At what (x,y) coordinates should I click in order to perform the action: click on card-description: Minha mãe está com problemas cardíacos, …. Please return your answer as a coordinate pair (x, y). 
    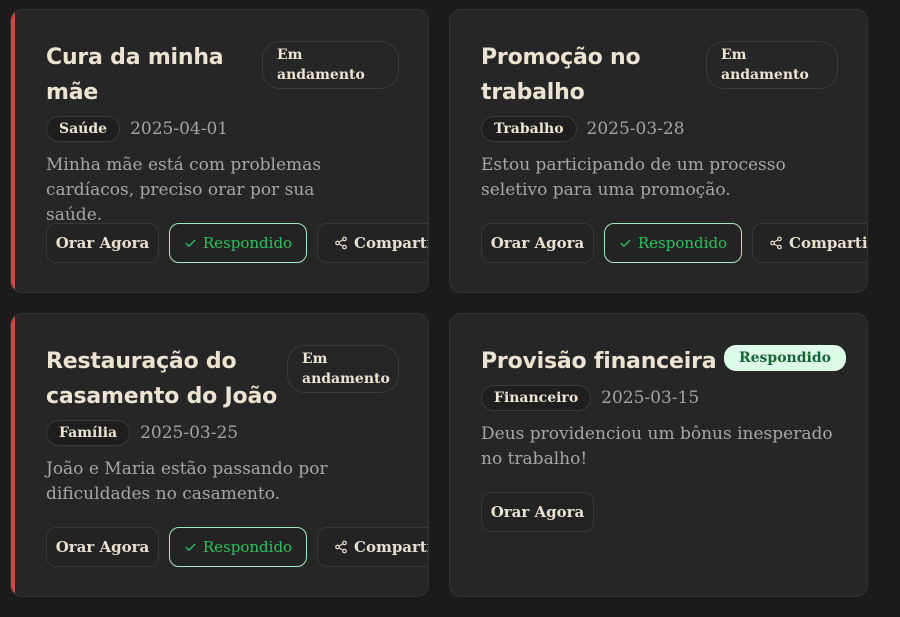
    Looking at the image, I should click on (184, 190).